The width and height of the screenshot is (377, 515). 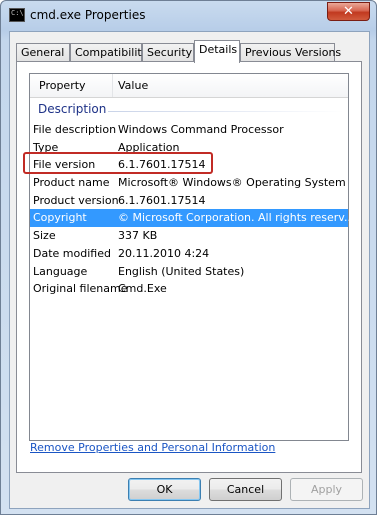 What do you see at coordinates (133, 85) in the screenshot?
I see `column-header-value: Value` at bounding box center [133, 85].